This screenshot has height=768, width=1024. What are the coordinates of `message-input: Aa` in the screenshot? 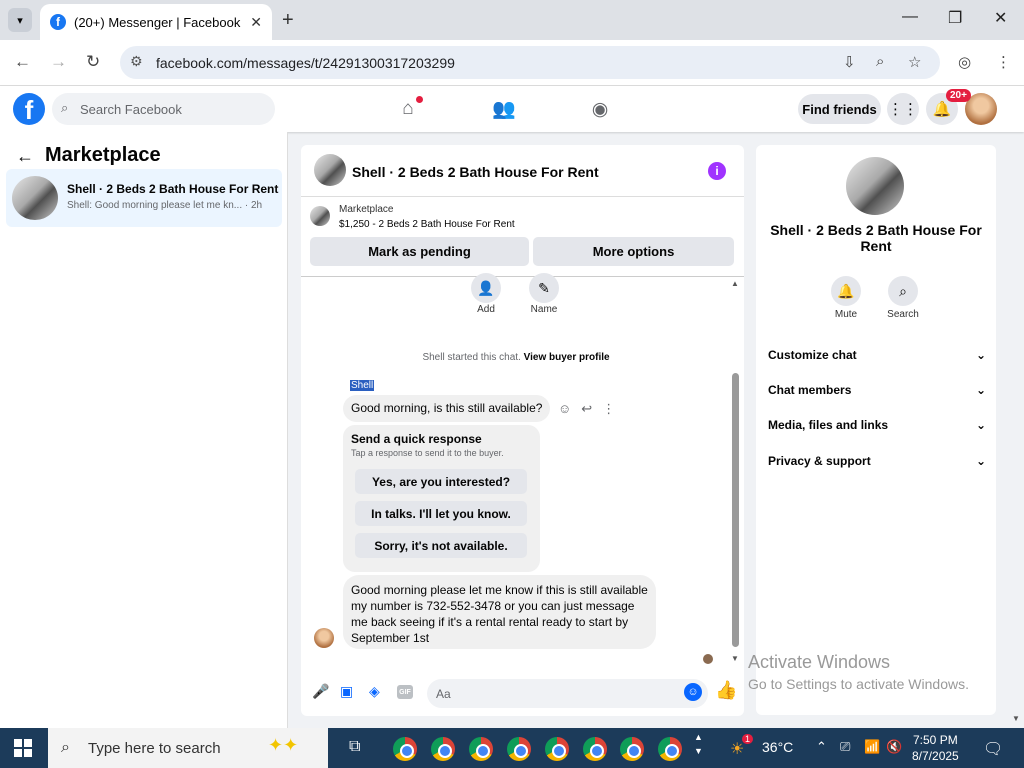 It's located at (567, 693).